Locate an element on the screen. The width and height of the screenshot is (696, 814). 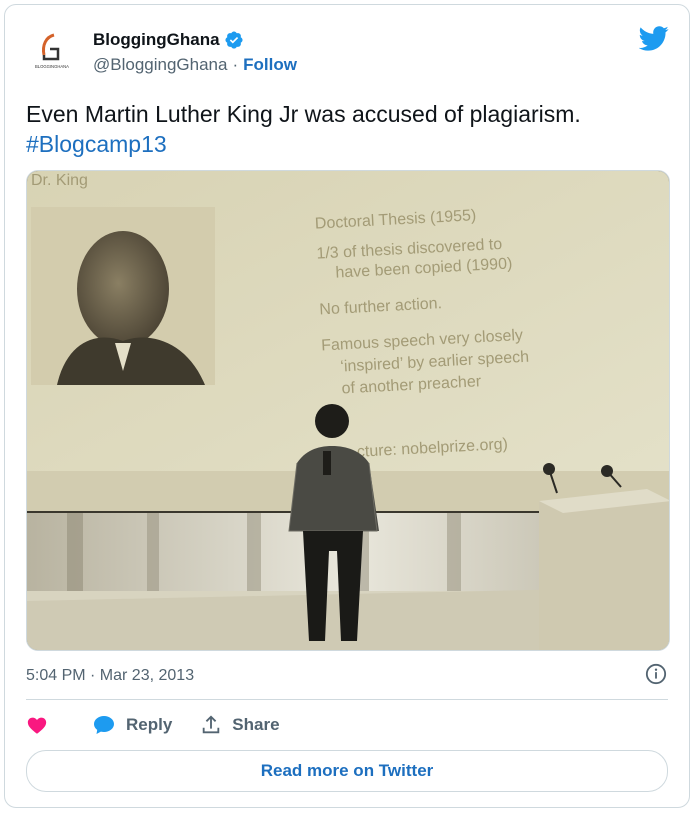
slide-heading: Dr. King is located at coordinates (59, 180).